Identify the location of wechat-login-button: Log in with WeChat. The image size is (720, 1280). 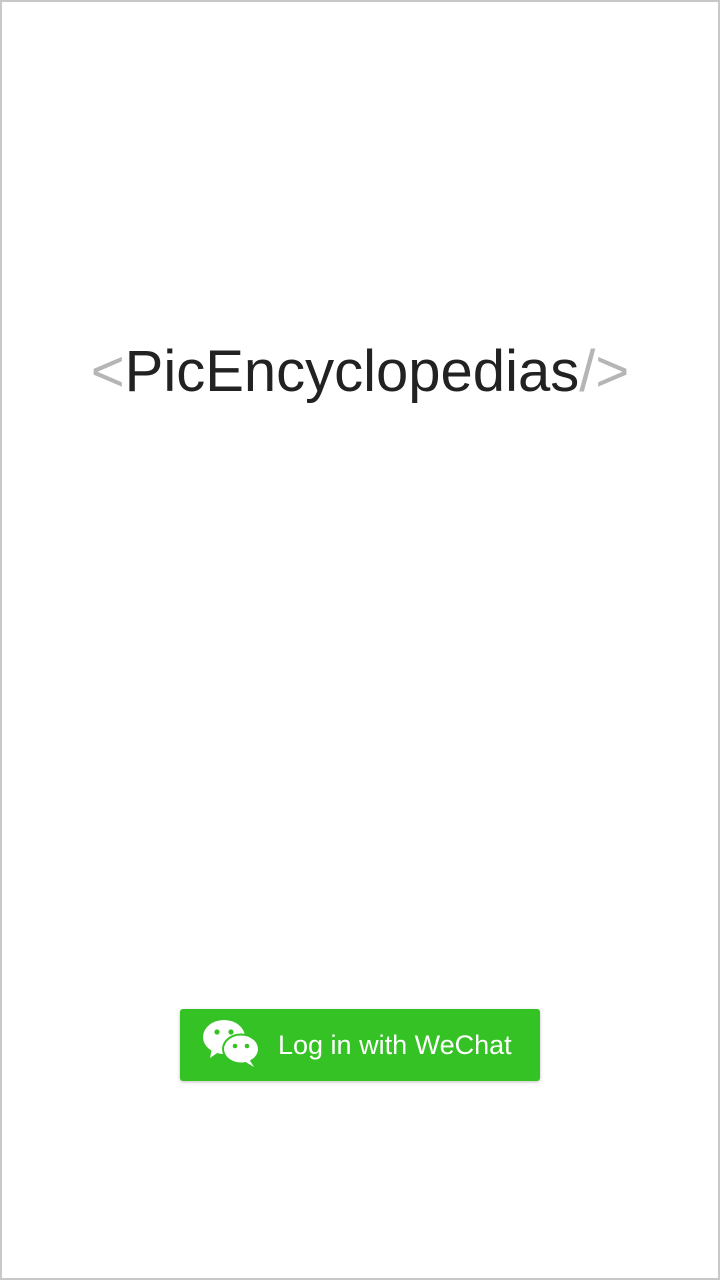
(360, 1045).